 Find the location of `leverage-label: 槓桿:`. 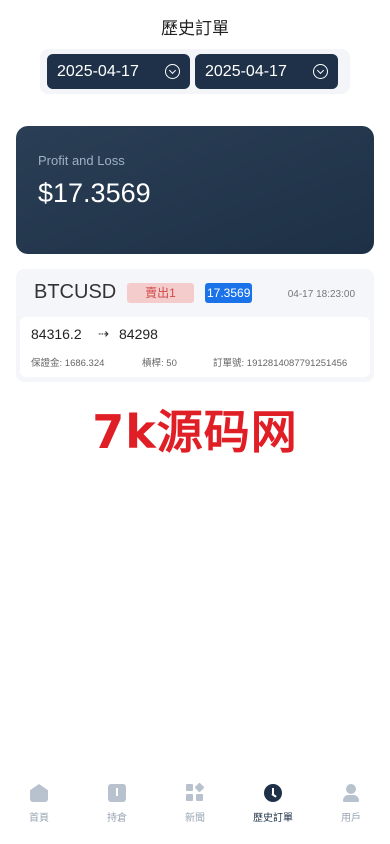

leverage-label: 槓桿: is located at coordinates (153, 363).